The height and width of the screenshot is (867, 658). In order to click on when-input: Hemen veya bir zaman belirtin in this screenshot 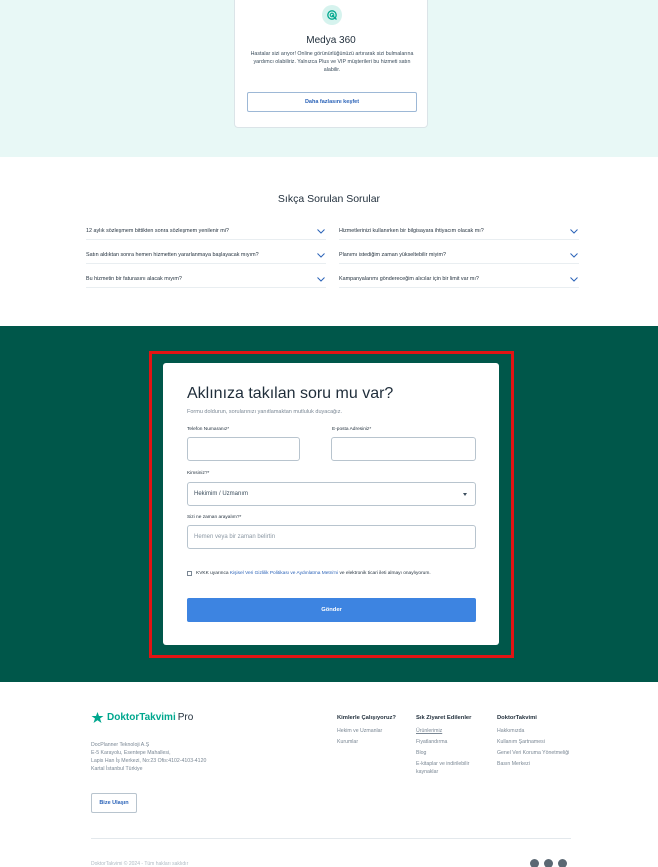, I will do `click(331, 537)`.